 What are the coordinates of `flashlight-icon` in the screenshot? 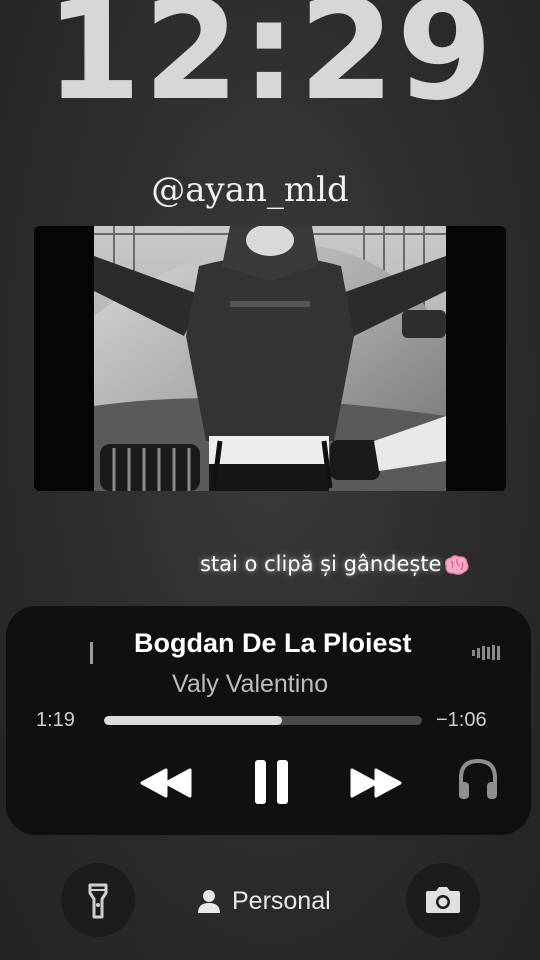 It's located at (98, 901).